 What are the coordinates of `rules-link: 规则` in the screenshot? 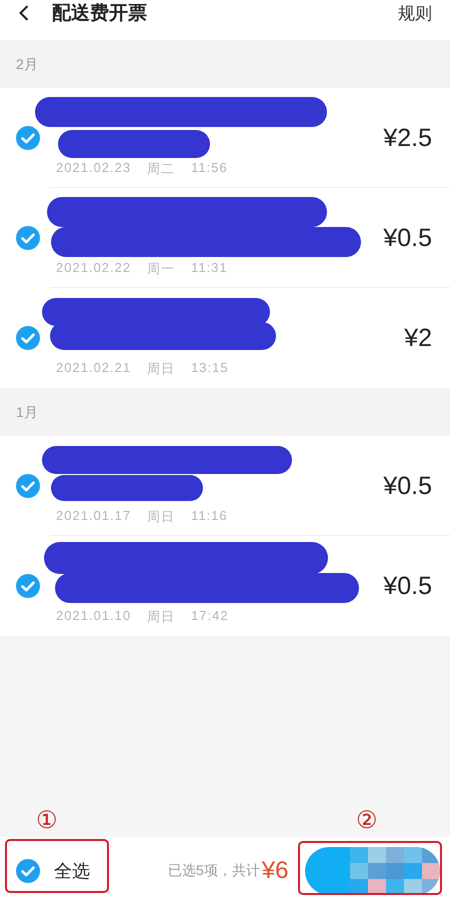 It's located at (415, 14).